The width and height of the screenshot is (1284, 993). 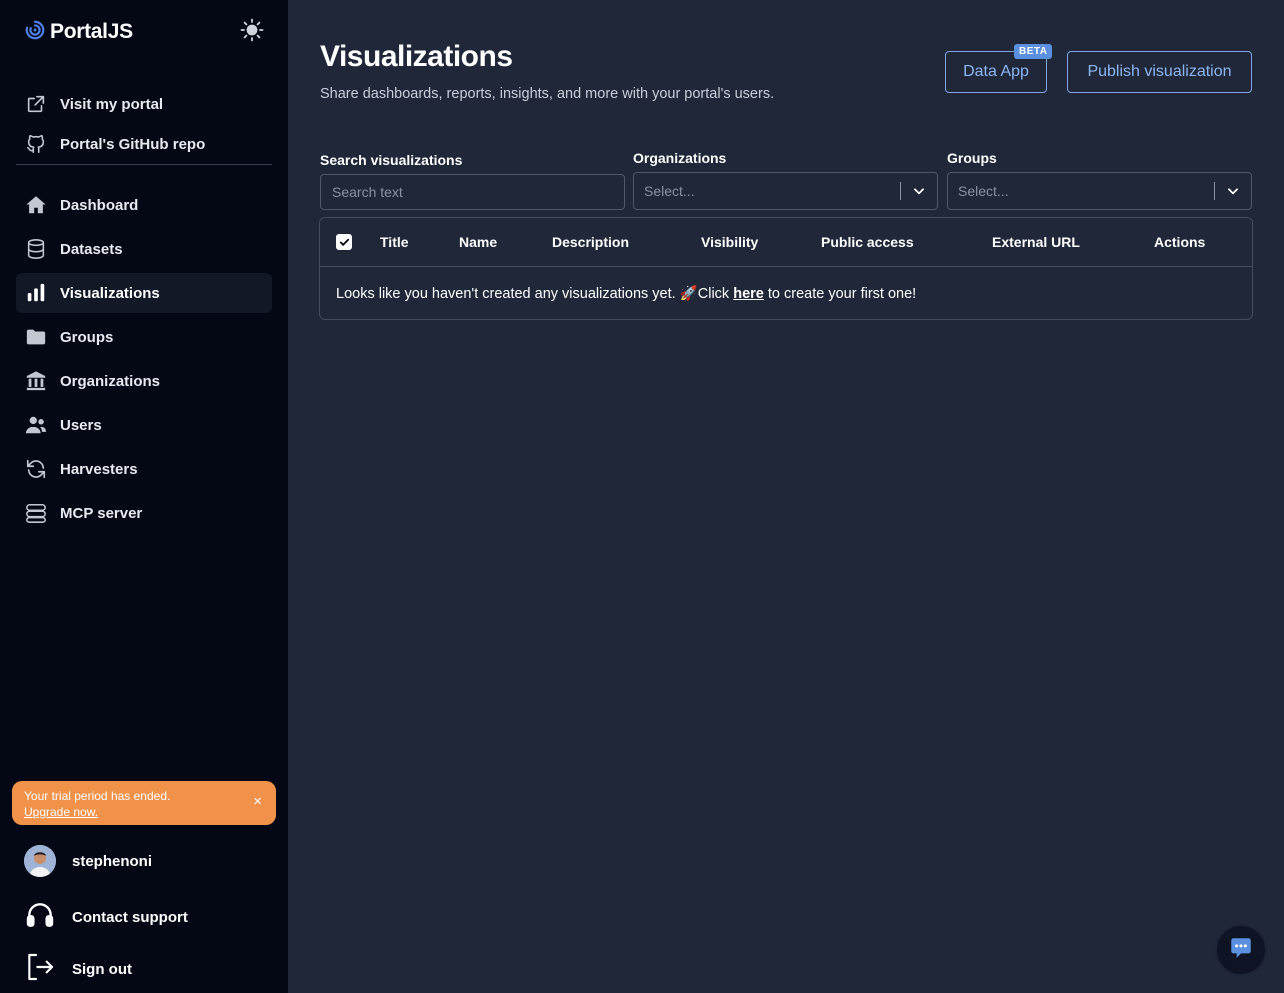 What do you see at coordinates (144, 969) in the screenshot?
I see `sign-out-link: Sign out` at bounding box center [144, 969].